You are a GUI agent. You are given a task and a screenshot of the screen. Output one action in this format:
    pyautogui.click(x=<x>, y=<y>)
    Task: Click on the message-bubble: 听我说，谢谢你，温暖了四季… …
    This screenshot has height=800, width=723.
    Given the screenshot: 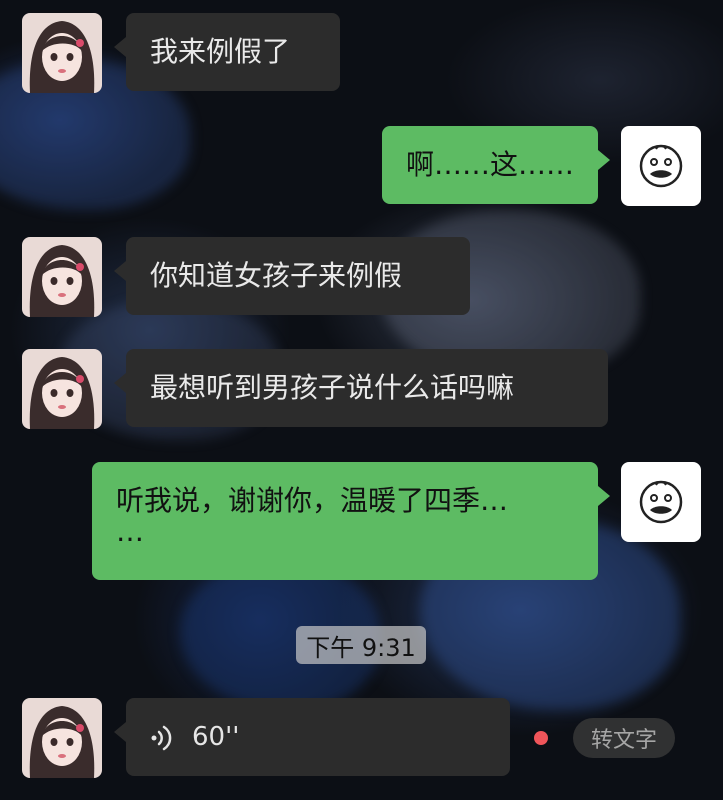 What is the action you would take?
    pyautogui.click(x=351, y=521)
    